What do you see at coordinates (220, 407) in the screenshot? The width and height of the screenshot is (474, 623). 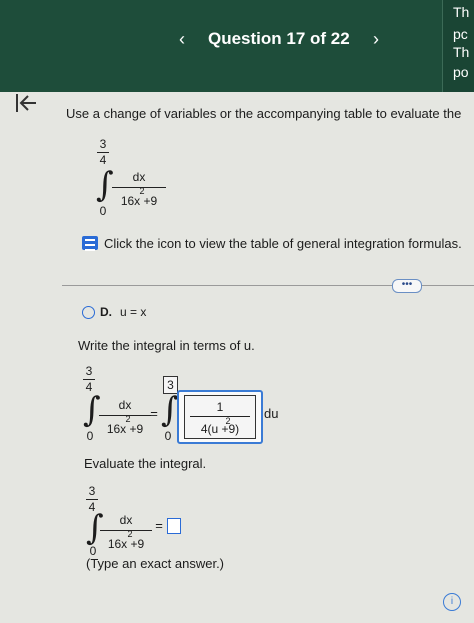 I see `step1-u-numerator: 1` at bounding box center [220, 407].